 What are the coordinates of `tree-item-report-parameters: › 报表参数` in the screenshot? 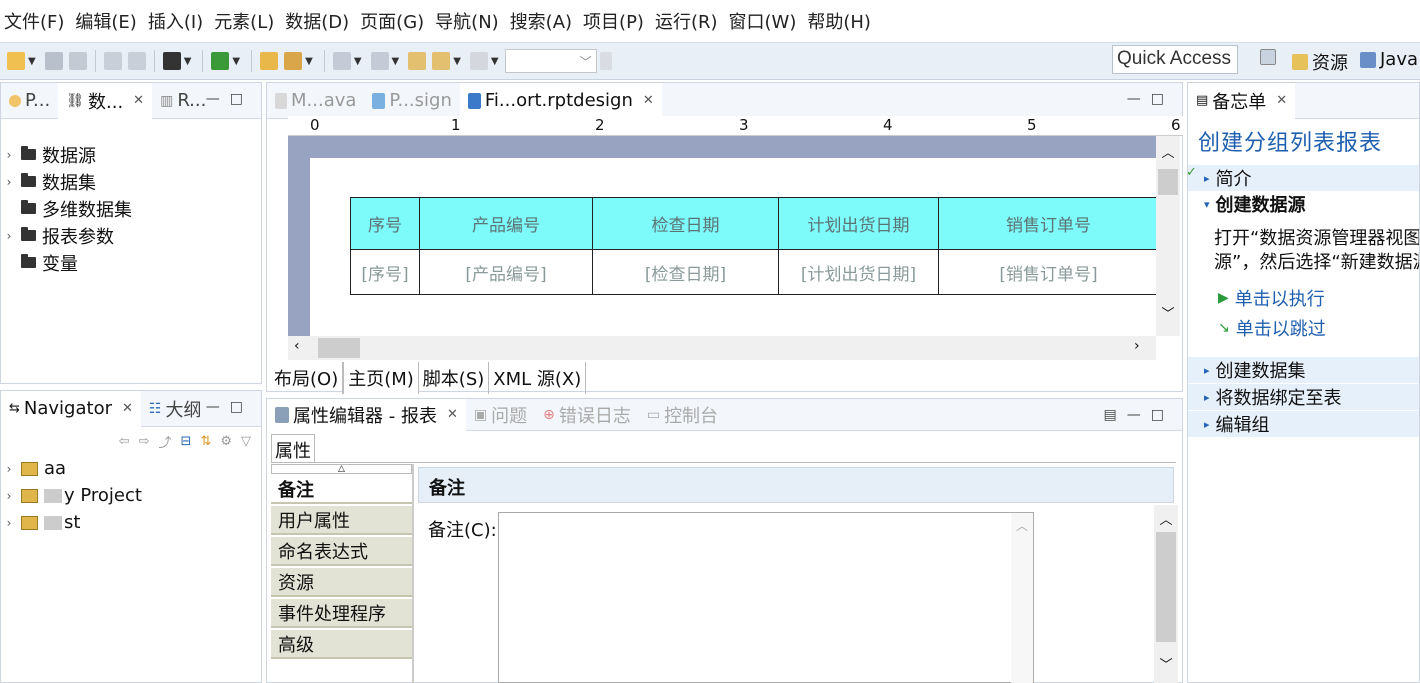 It's located at (131, 235).